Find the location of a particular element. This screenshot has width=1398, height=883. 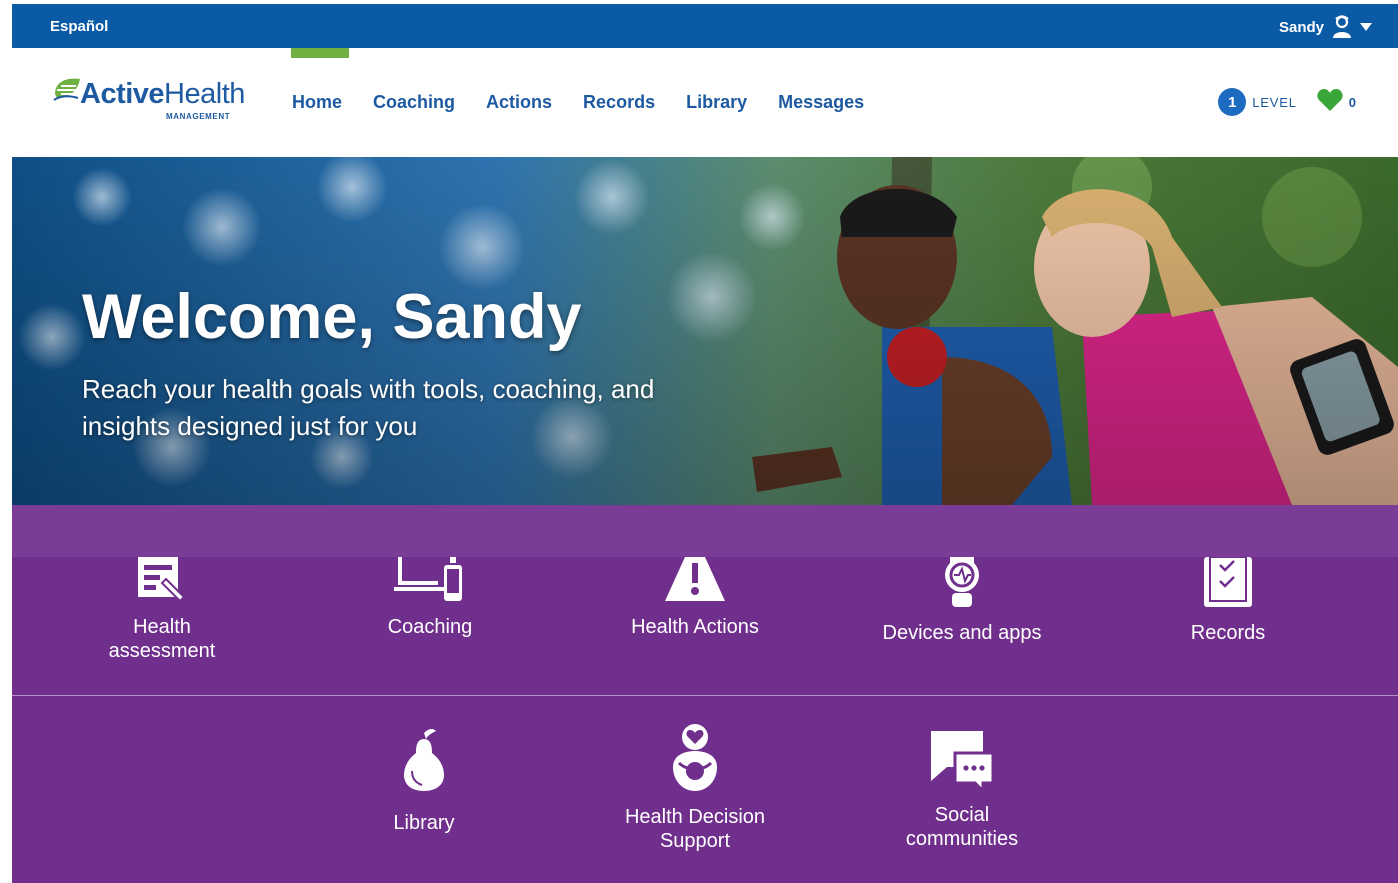

tiles-row-divider is located at coordinates (705, 695).